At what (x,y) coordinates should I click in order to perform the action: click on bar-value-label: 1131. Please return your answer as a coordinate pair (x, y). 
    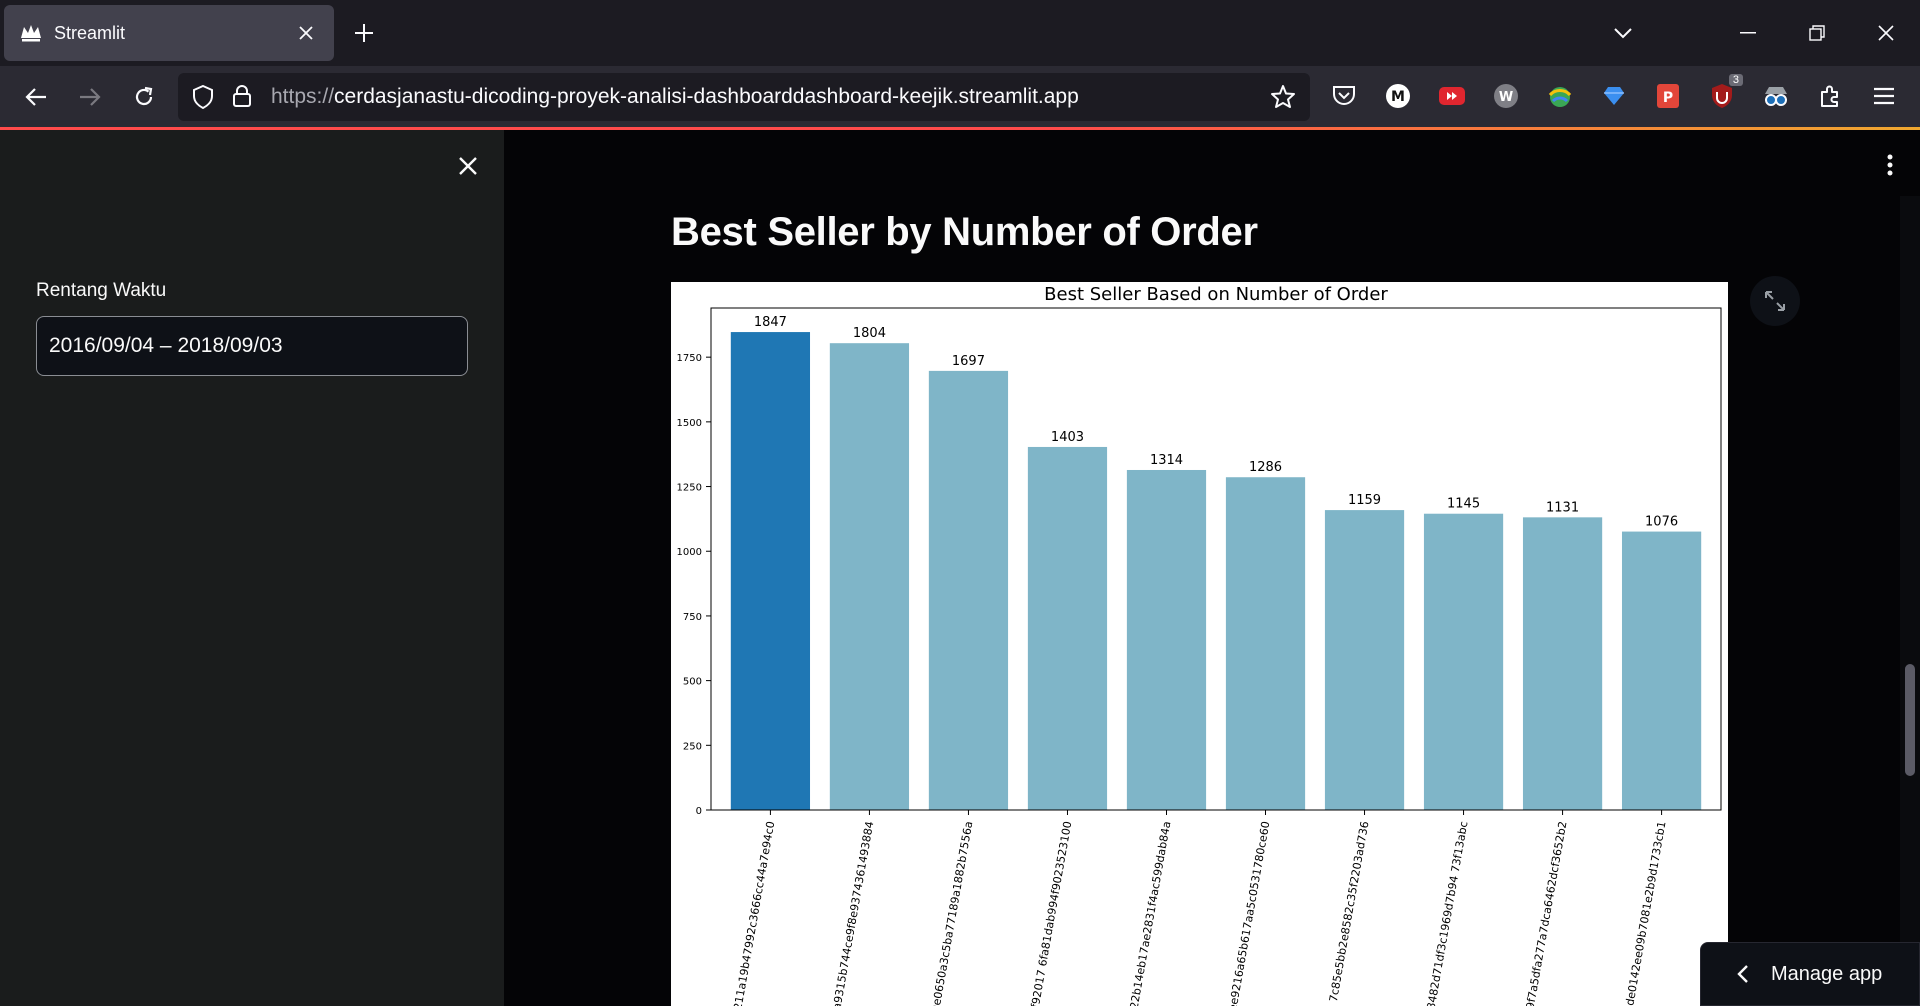
    Looking at the image, I should click on (1562, 507).